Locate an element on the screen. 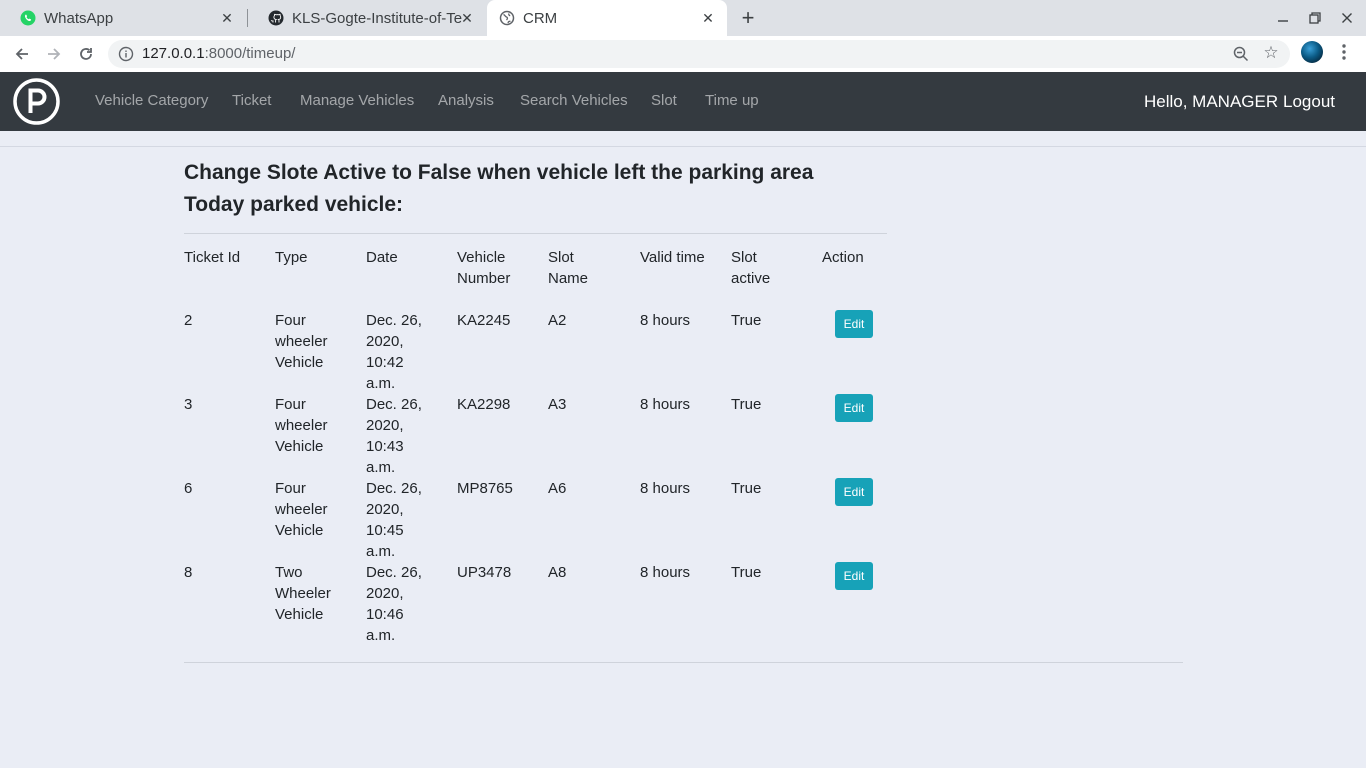  url-host: 127.0.0.1 is located at coordinates (173, 53).